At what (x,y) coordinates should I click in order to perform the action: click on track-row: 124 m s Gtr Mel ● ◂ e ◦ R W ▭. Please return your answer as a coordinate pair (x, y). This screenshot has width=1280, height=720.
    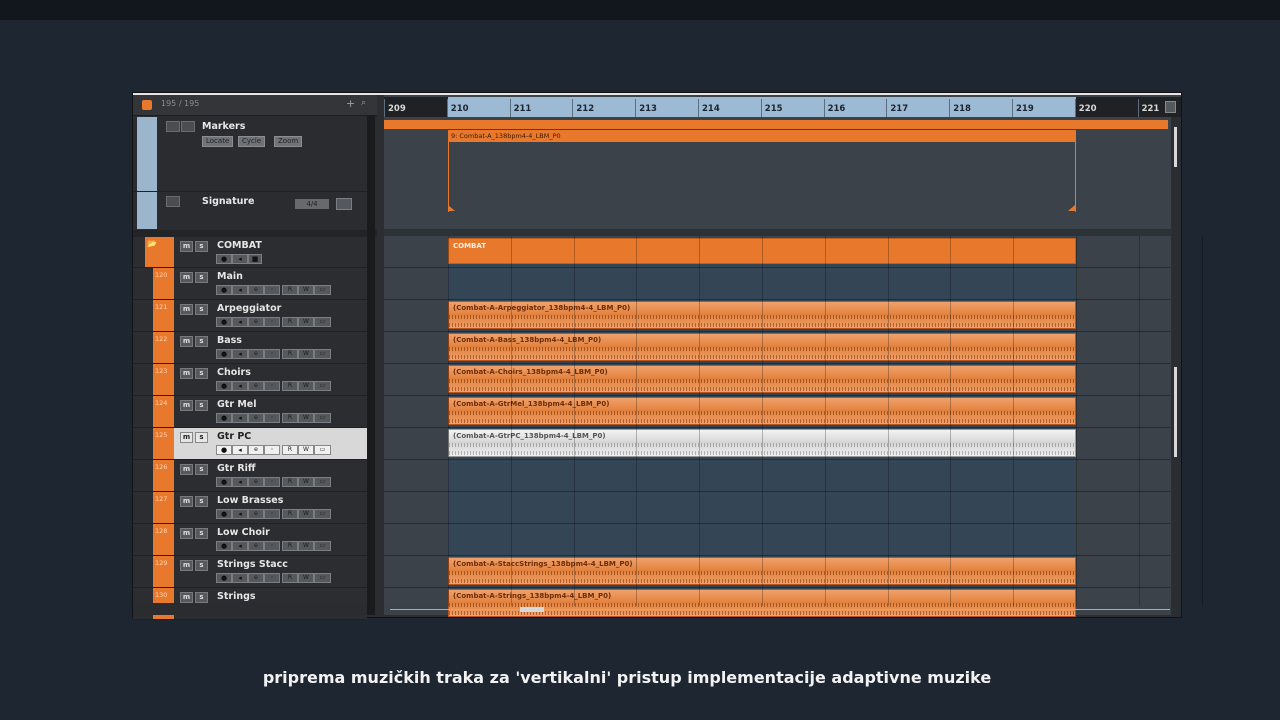
    Looking at the image, I should click on (250, 412).